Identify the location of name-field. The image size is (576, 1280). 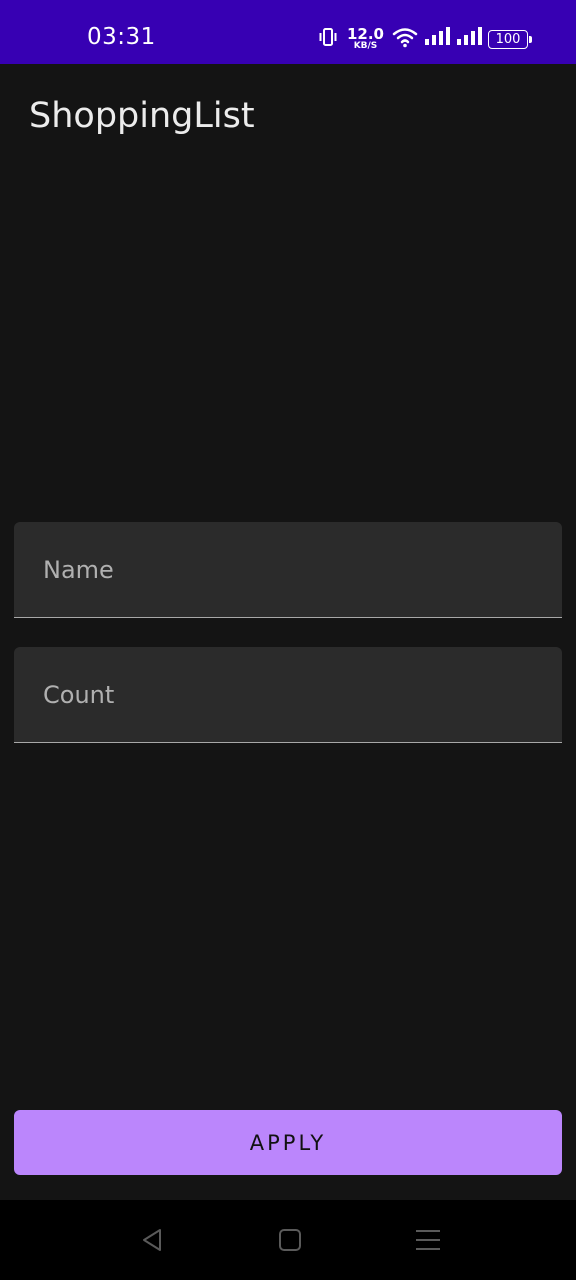
(288, 570).